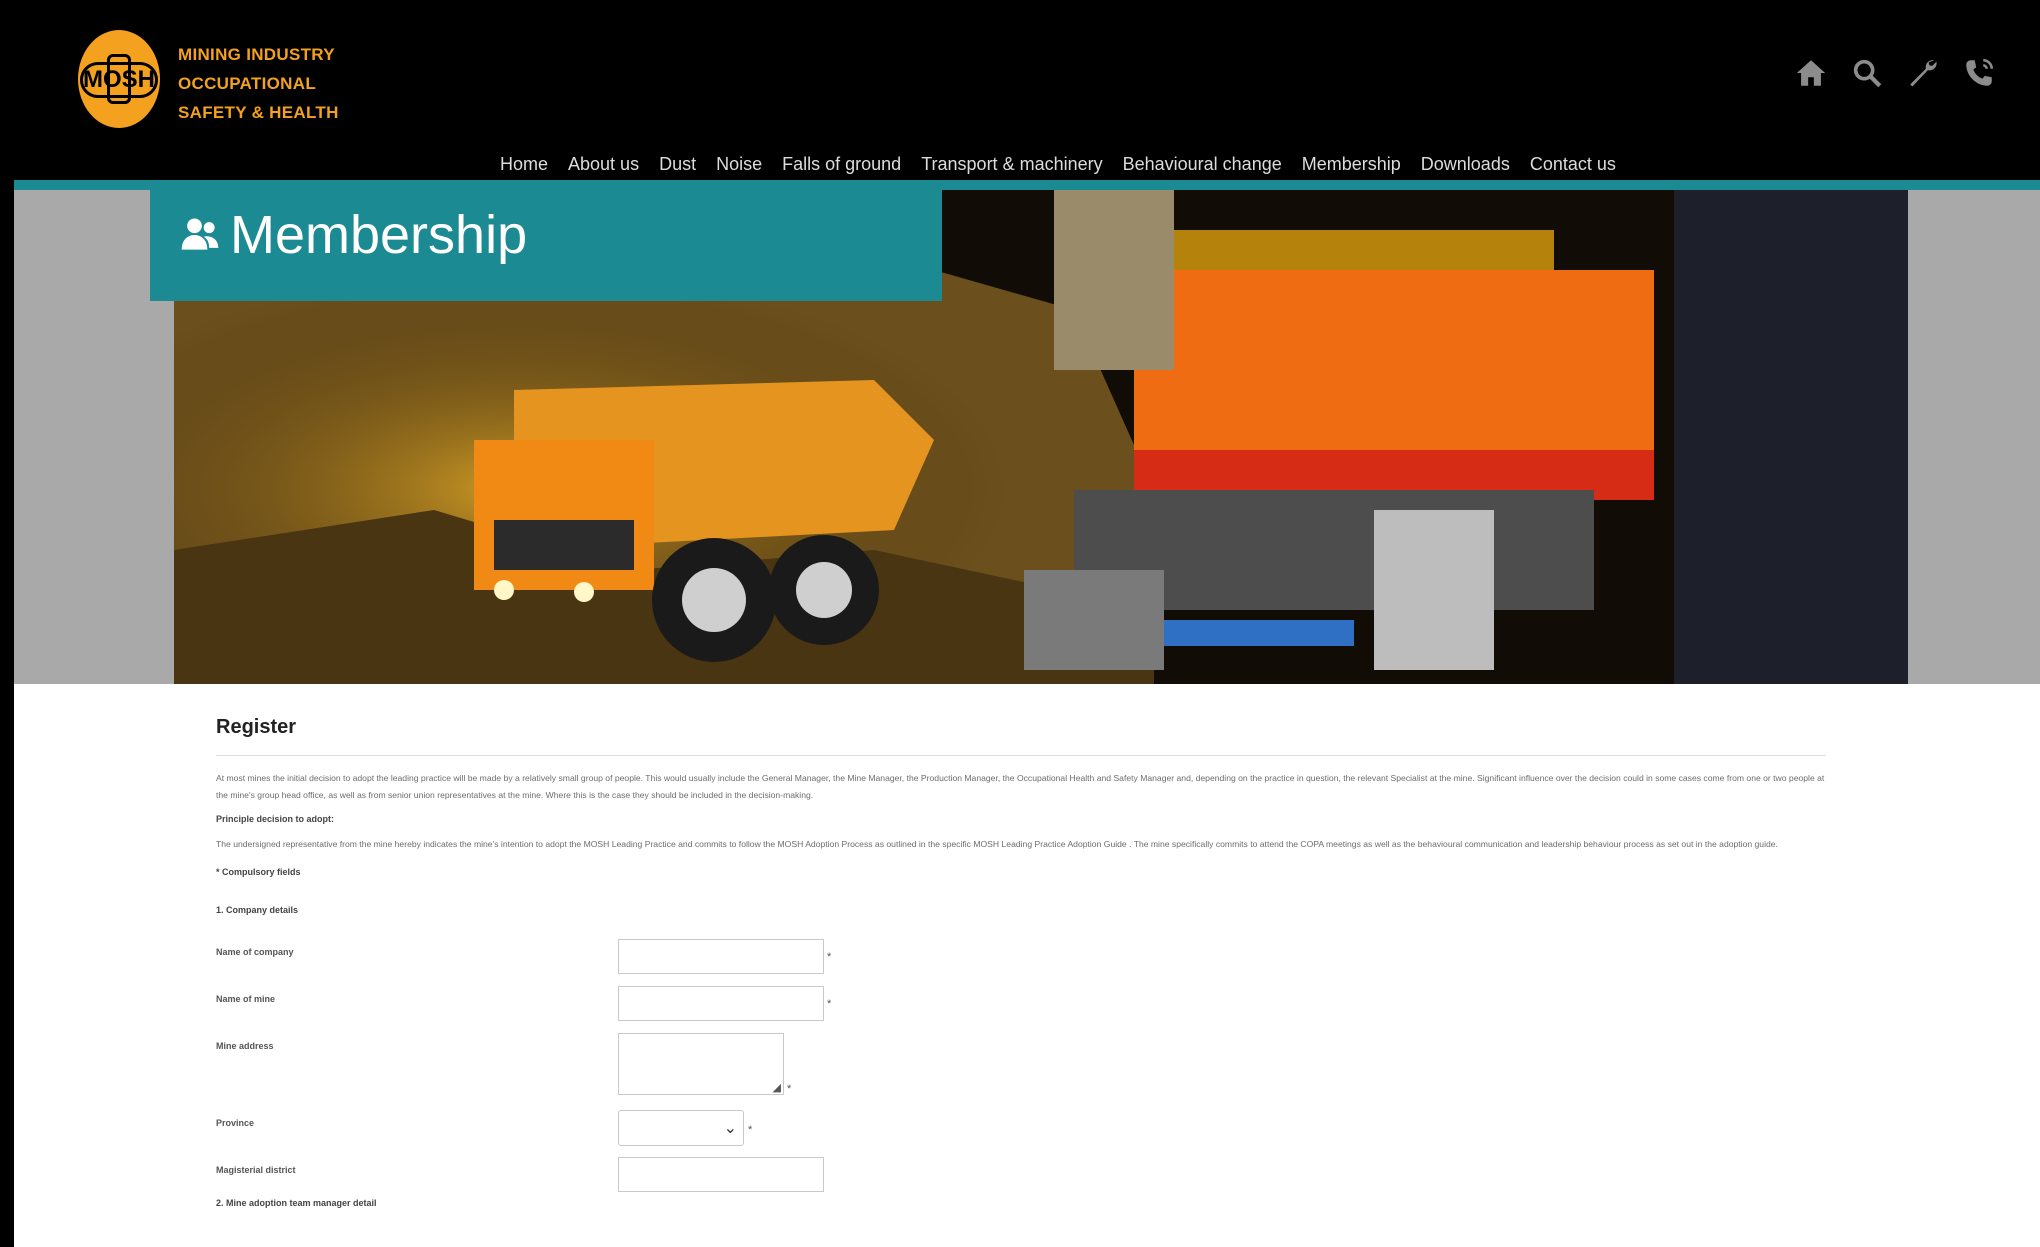 The height and width of the screenshot is (1247, 2040). Describe the element at coordinates (721, 1174) in the screenshot. I see `input-magisterial-district` at that location.